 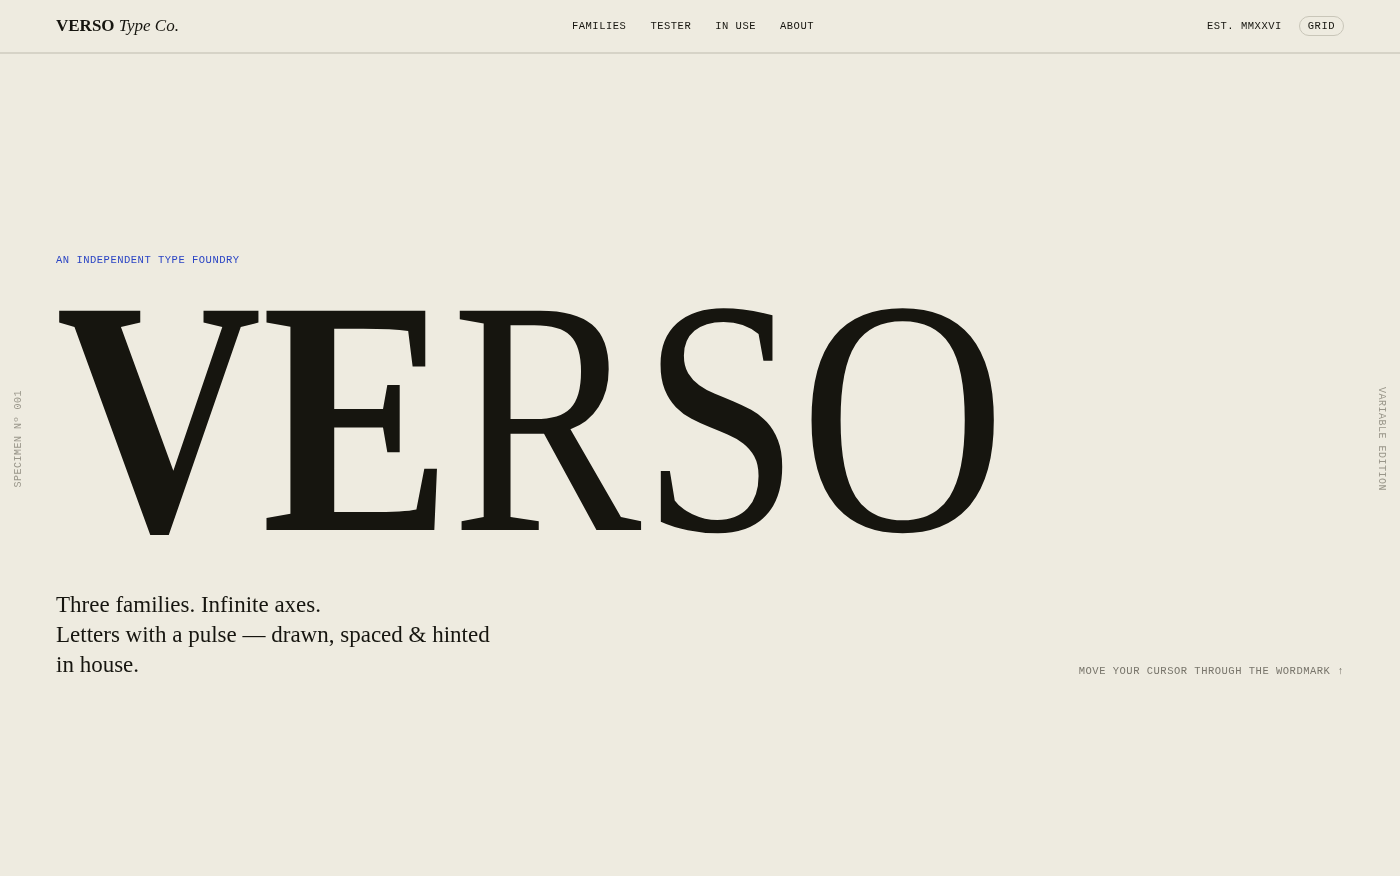 I want to click on eyebrow-text: AN INDEPENDENT TYPE FOUNDRY, so click(x=148, y=260).